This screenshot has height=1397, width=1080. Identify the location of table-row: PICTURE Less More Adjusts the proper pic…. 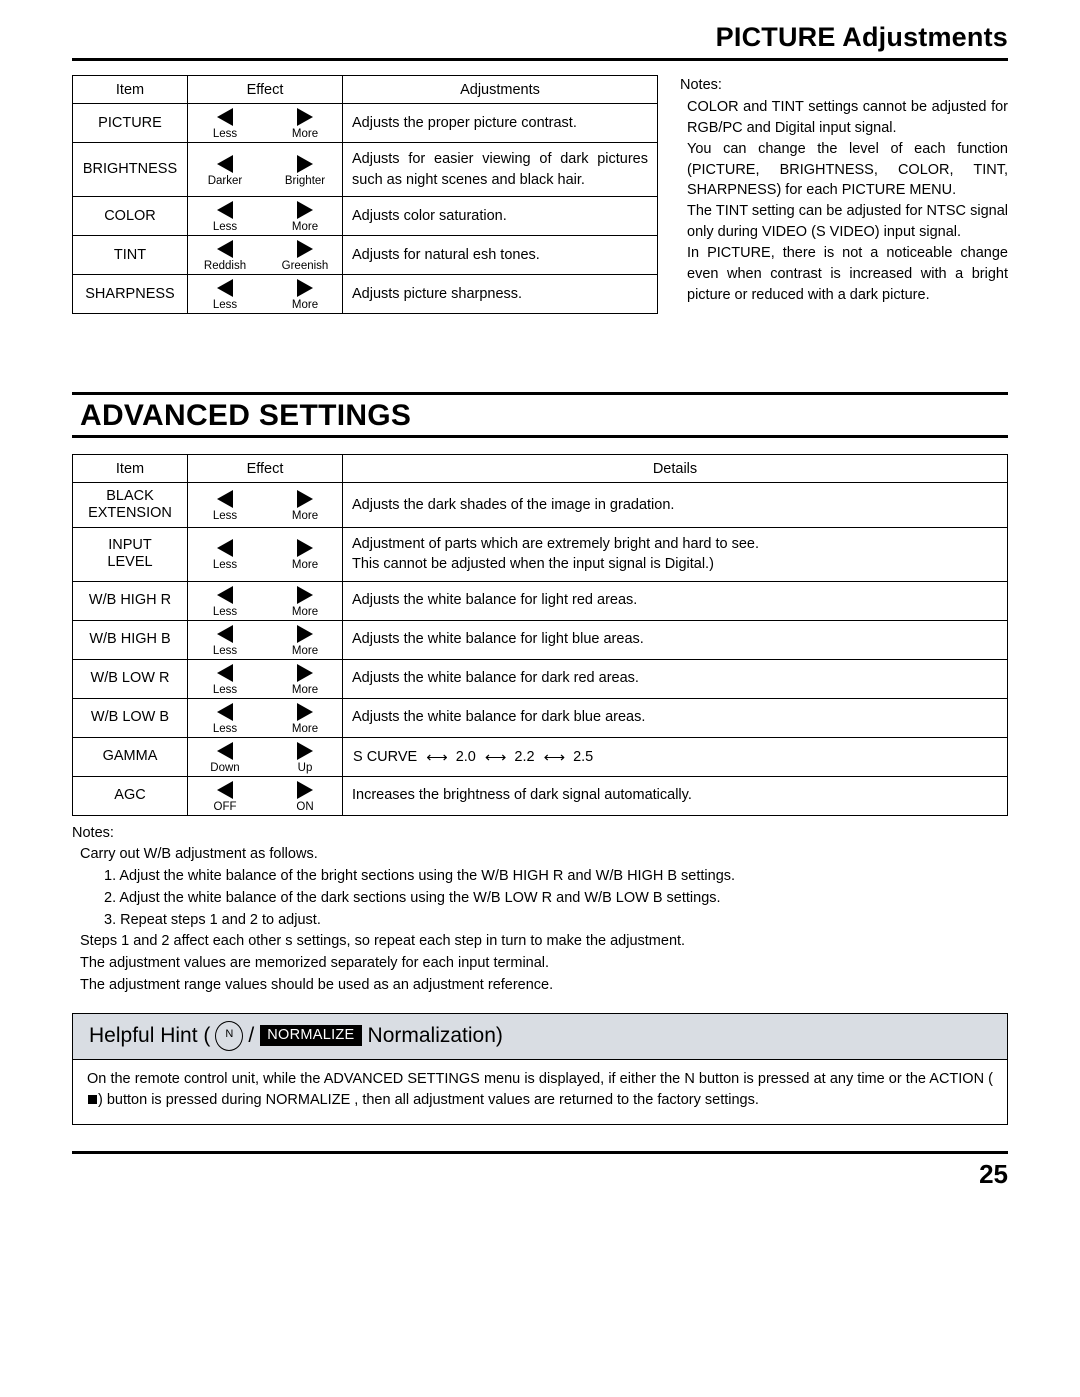
(365, 123).